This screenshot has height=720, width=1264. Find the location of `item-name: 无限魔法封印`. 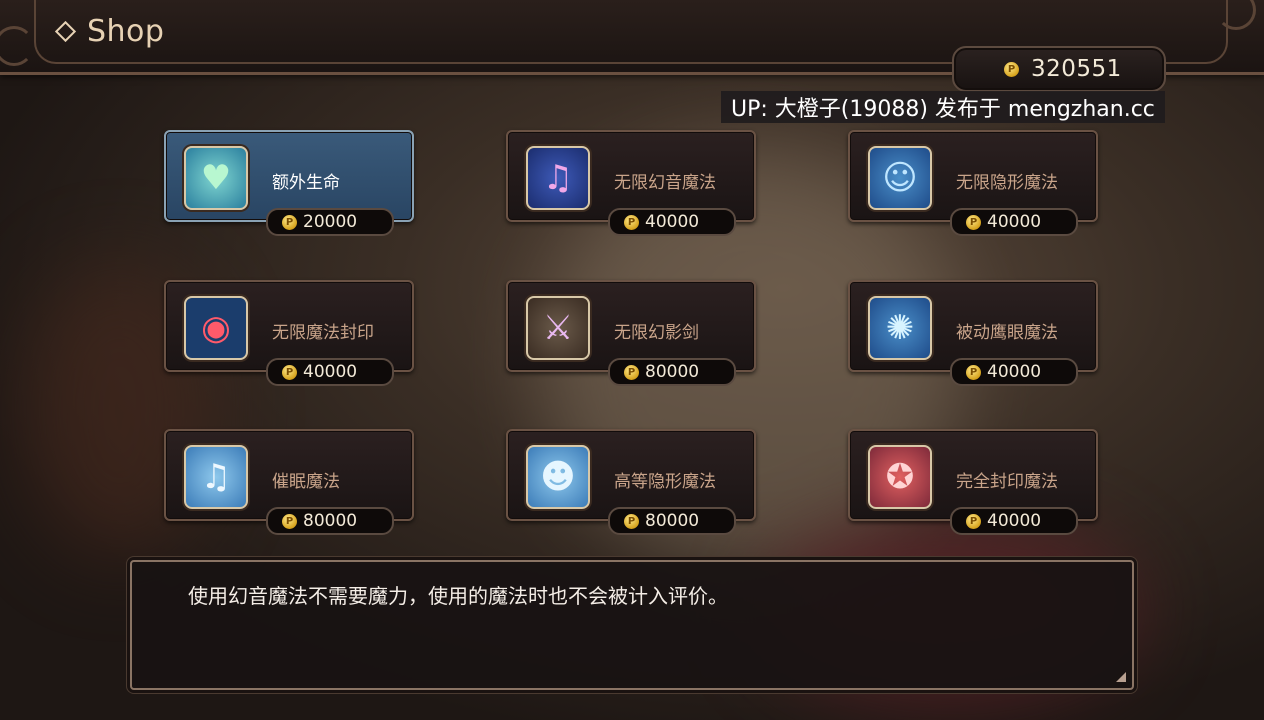

item-name: 无限魔法封印 is located at coordinates (323, 333).